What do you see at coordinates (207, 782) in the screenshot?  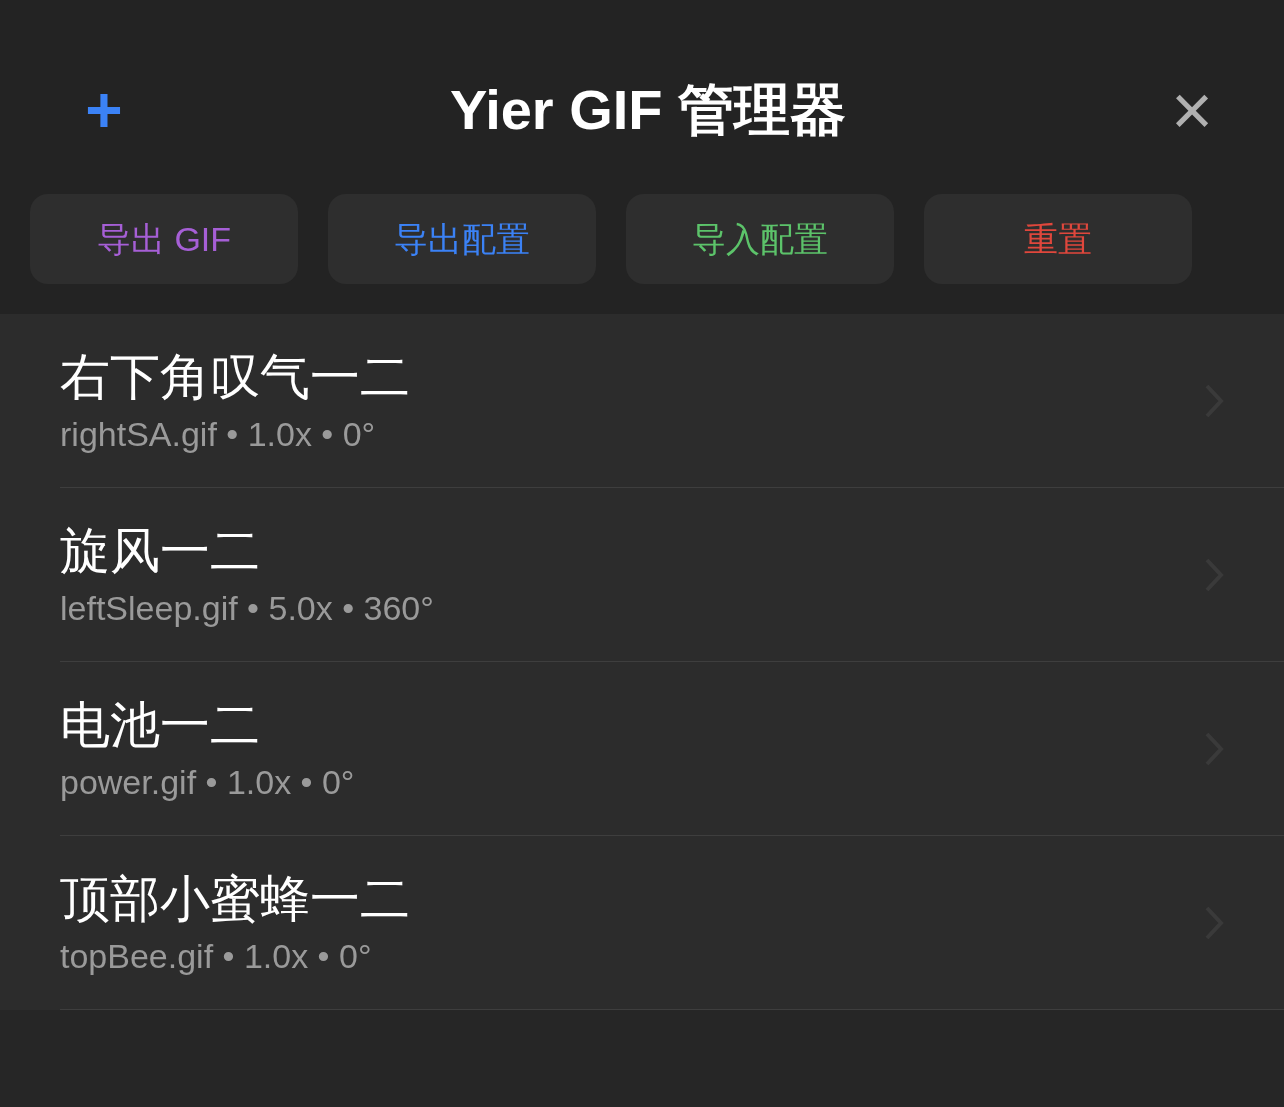 I see `gif-details: power.gif • 1.0x • 0°` at bounding box center [207, 782].